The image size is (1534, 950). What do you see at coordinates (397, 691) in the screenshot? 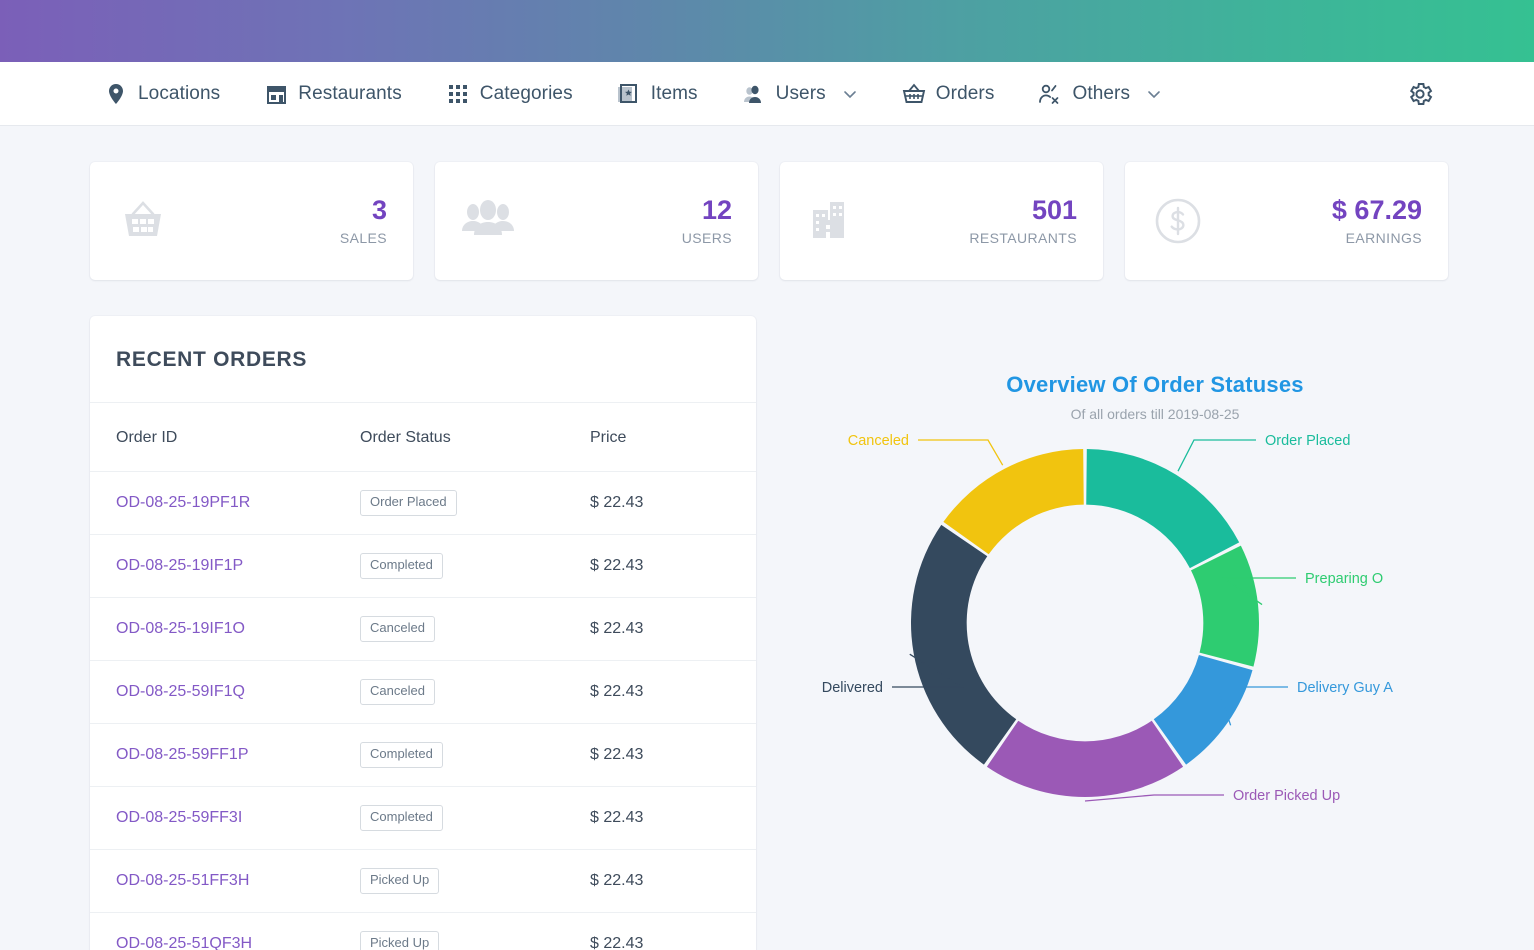
I see `status-badge: Canceled` at bounding box center [397, 691].